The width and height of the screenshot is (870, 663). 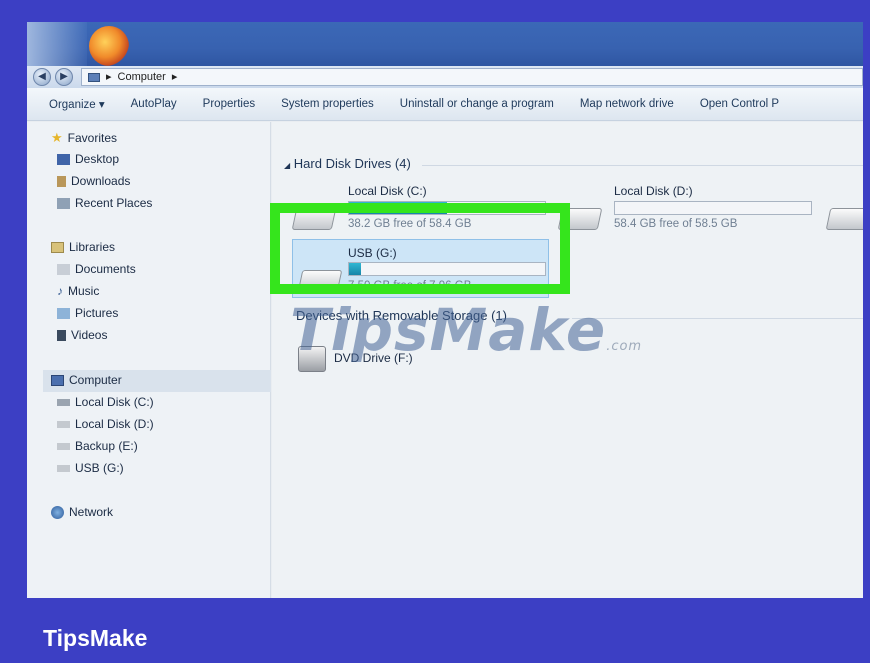 I want to click on sidebar-item-label: Local Disk (D:), so click(x=114, y=424).